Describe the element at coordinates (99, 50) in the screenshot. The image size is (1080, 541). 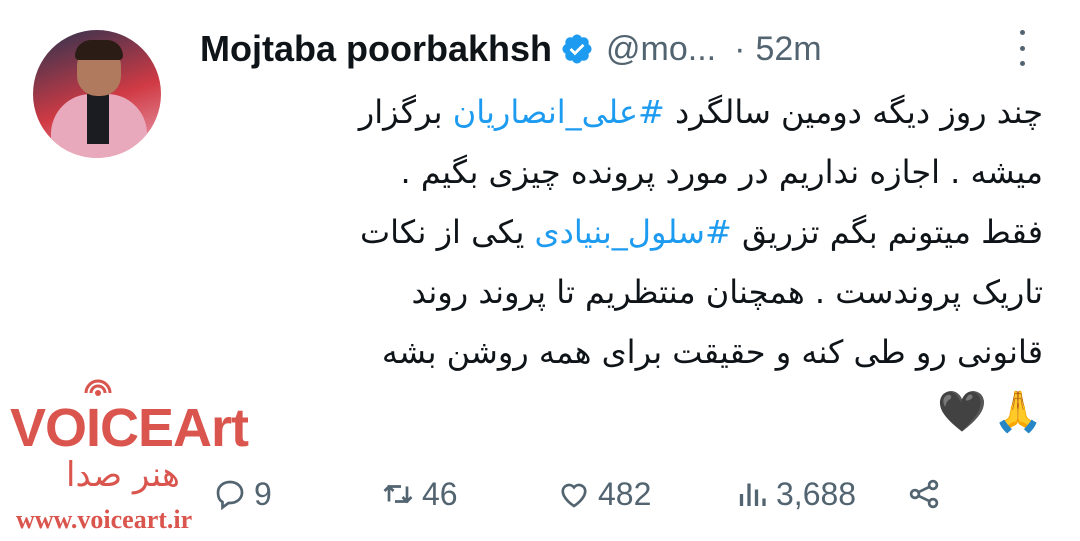
I see `avatar-hair` at that location.